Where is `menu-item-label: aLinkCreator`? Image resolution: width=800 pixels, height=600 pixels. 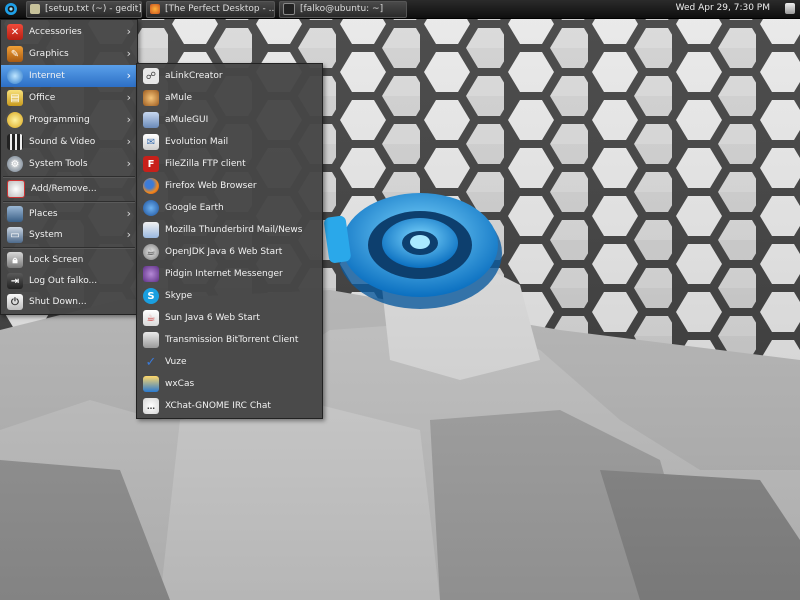
menu-item-label: aLinkCreator is located at coordinates (194, 76).